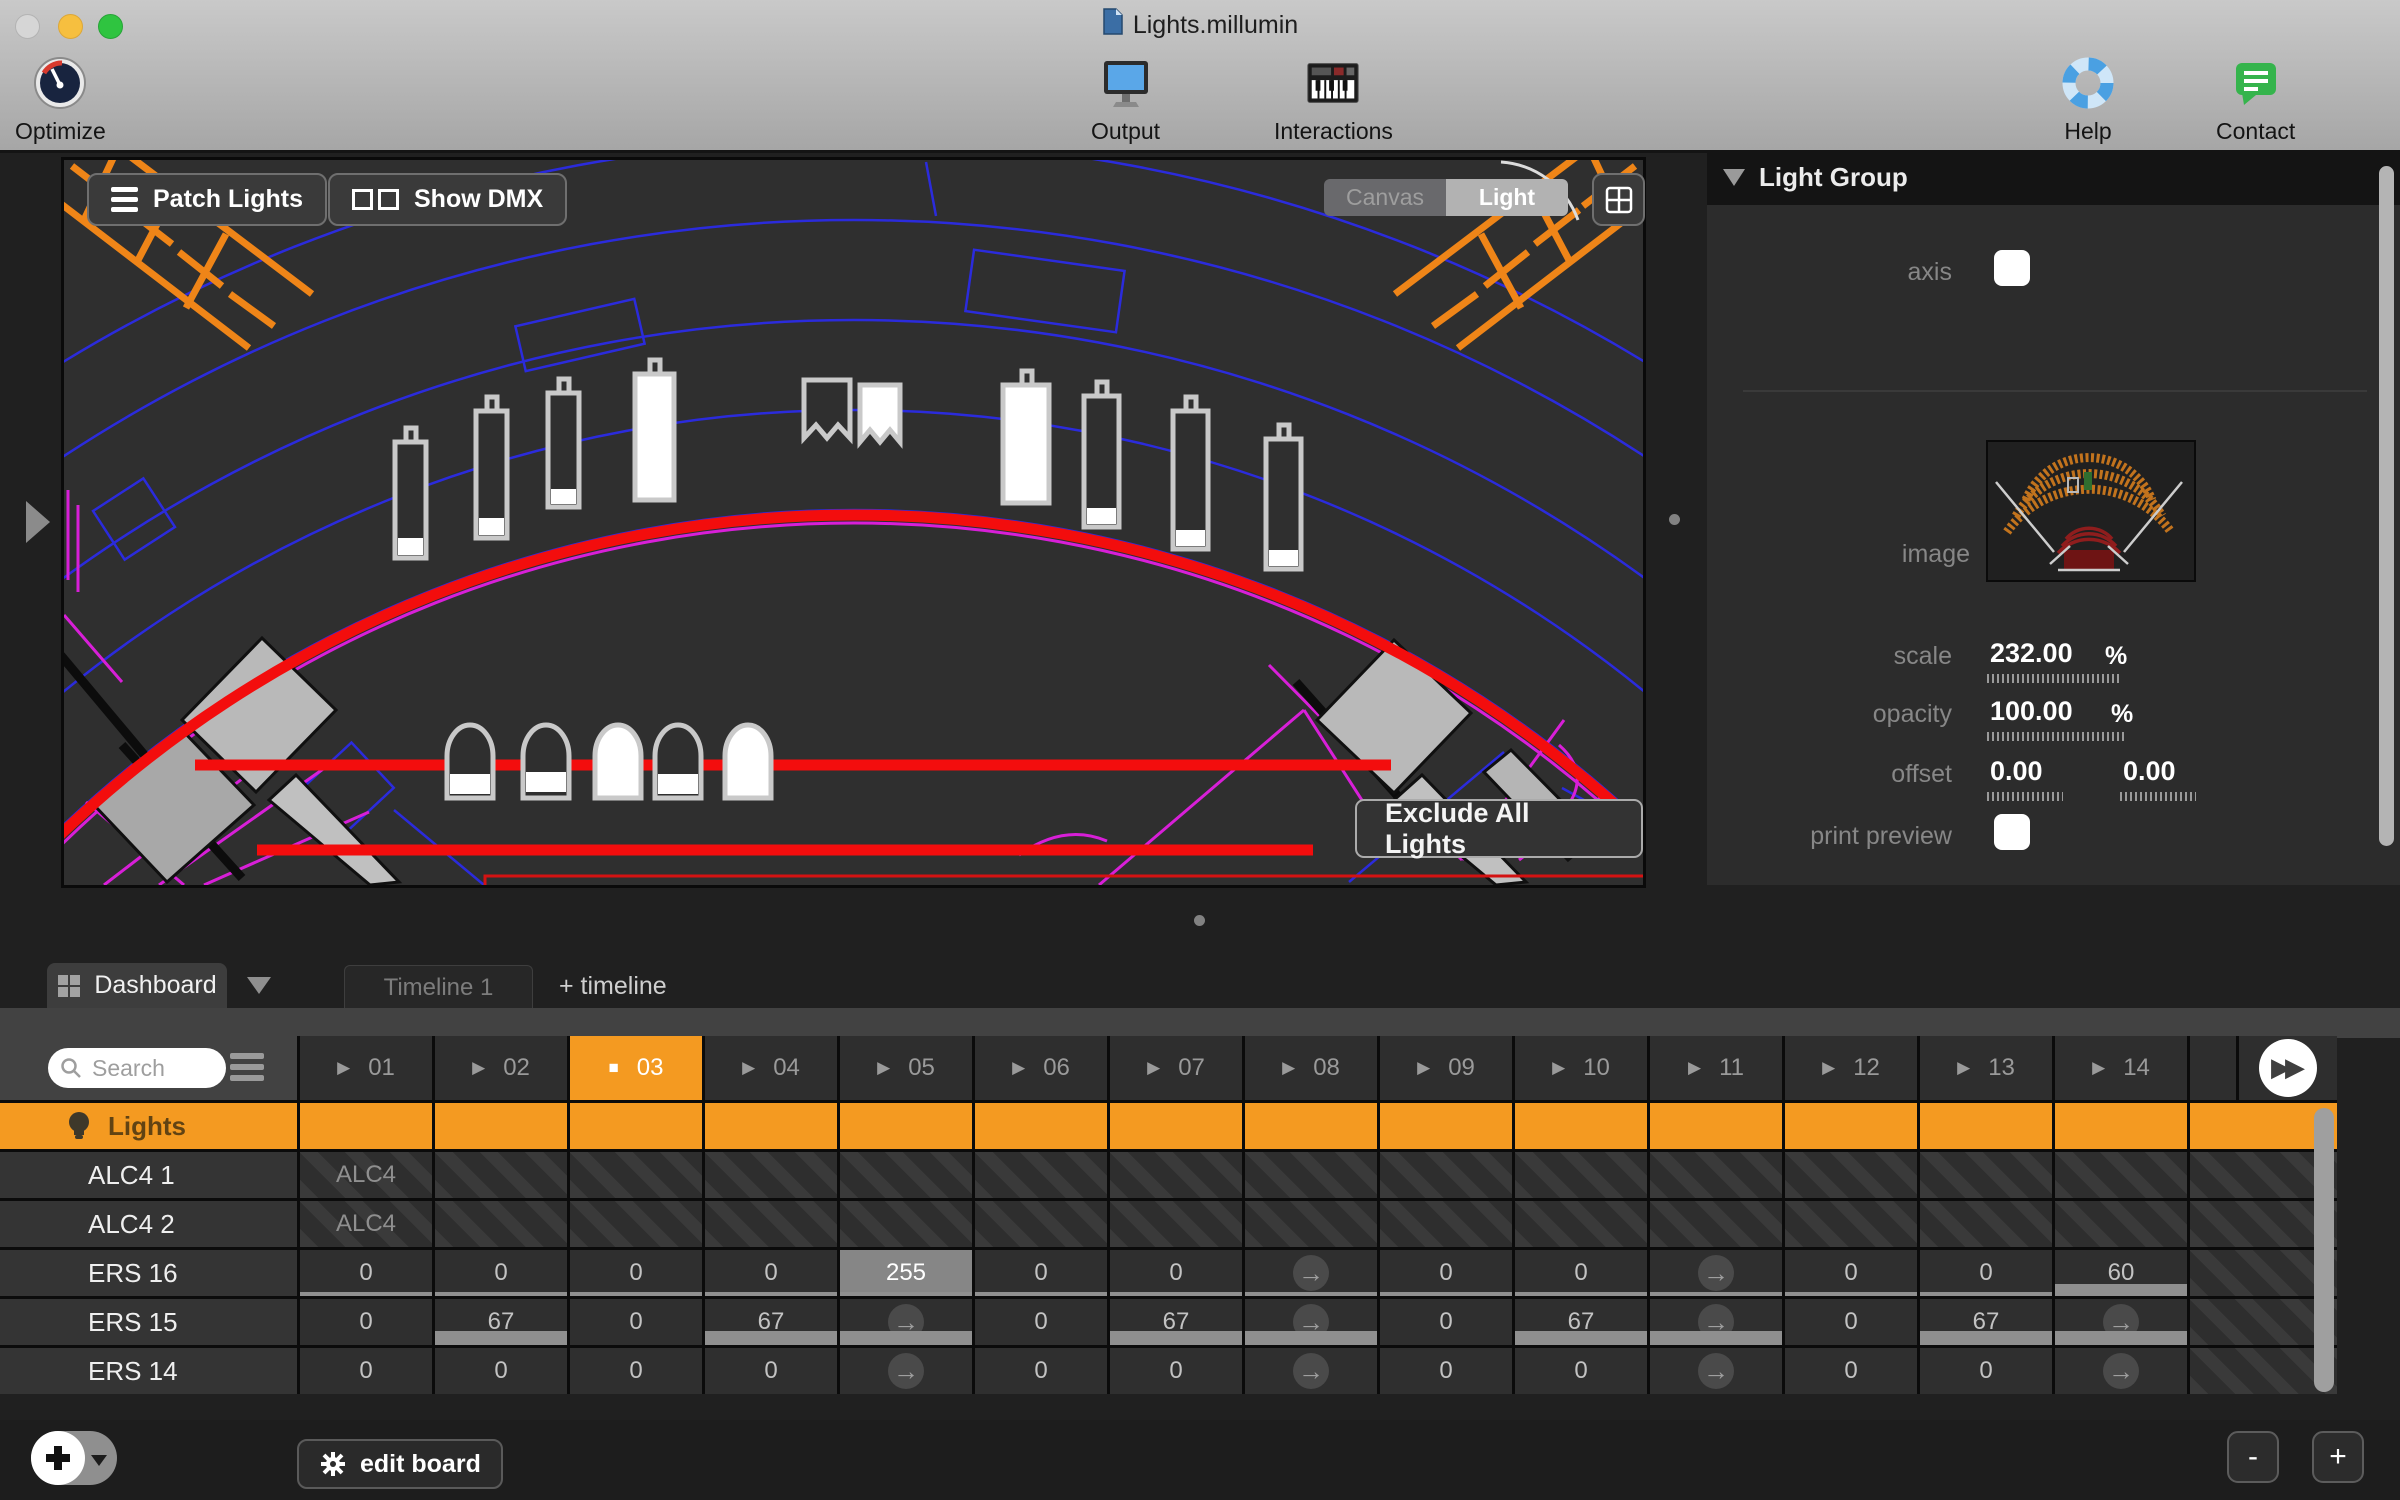 The width and height of the screenshot is (2400, 1500). What do you see at coordinates (2121, 1068) in the screenshot?
I see `column-header-14: ▶ 14` at bounding box center [2121, 1068].